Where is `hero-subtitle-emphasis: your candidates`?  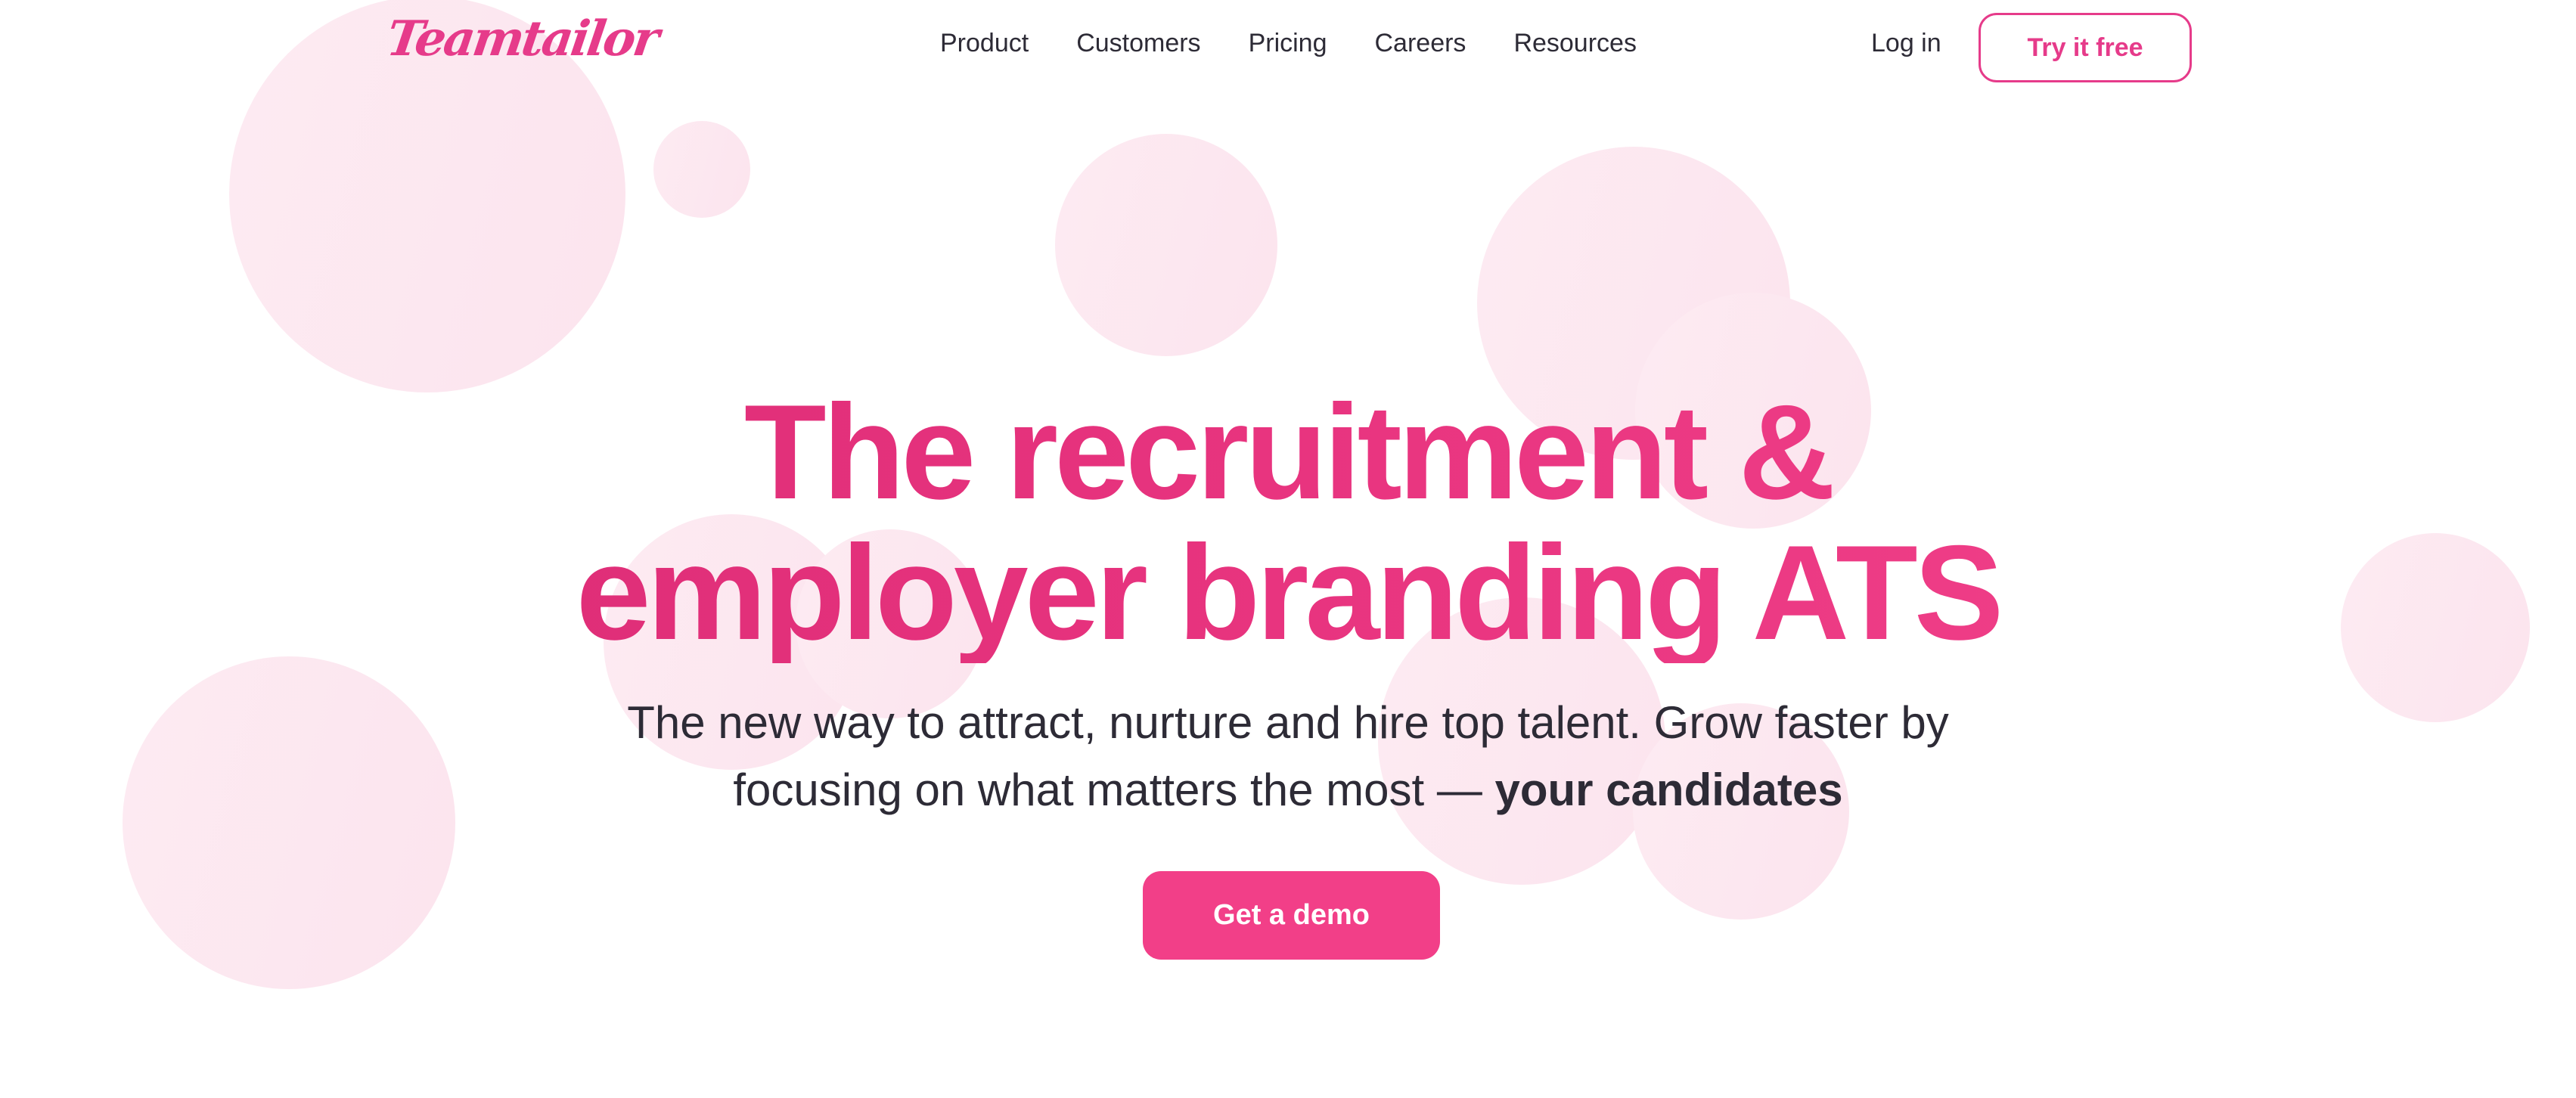 hero-subtitle-emphasis: your candidates is located at coordinates (1668, 790).